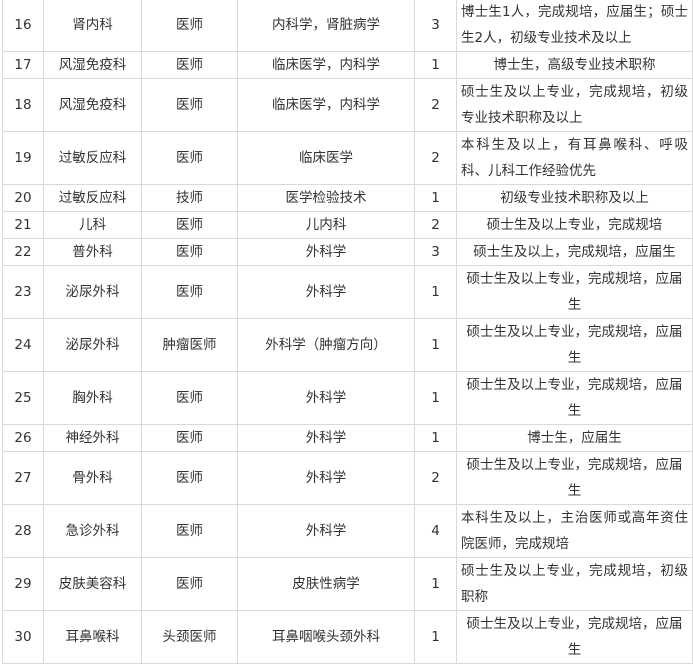 The height and width of the screenshot is (664, 693). I want to click on cell-post: 肿瘤医师, so click(189, 345).